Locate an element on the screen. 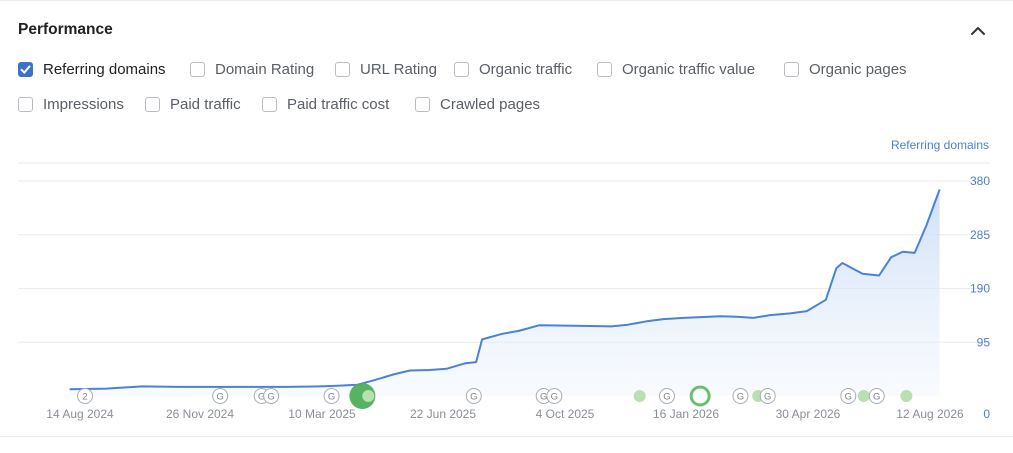  metric-checkbox-organic-pages: Organic pages is located at coordinates (845, 69).